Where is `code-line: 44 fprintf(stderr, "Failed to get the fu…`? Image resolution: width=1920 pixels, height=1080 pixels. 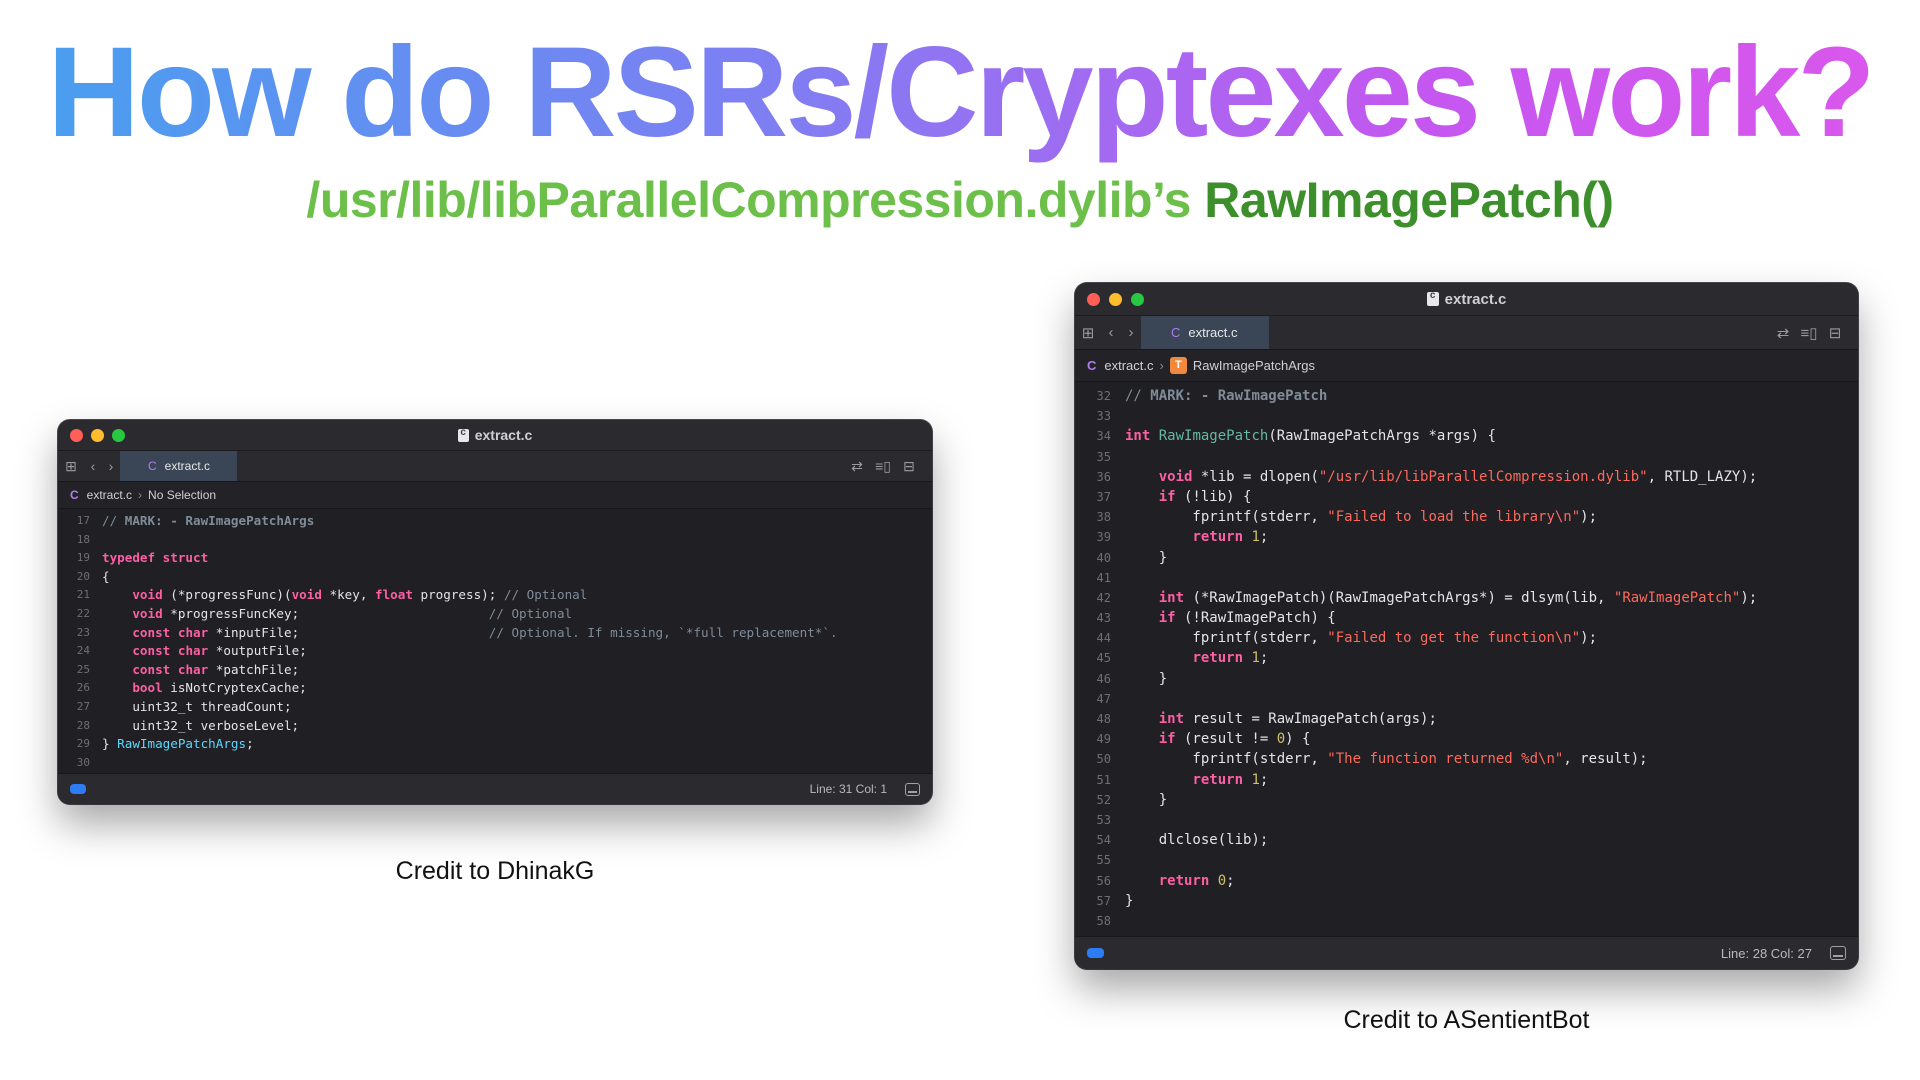 code-line: 44 fprintf(stderr, "Failed to get the fu… is located at coordinates (1466, 638).